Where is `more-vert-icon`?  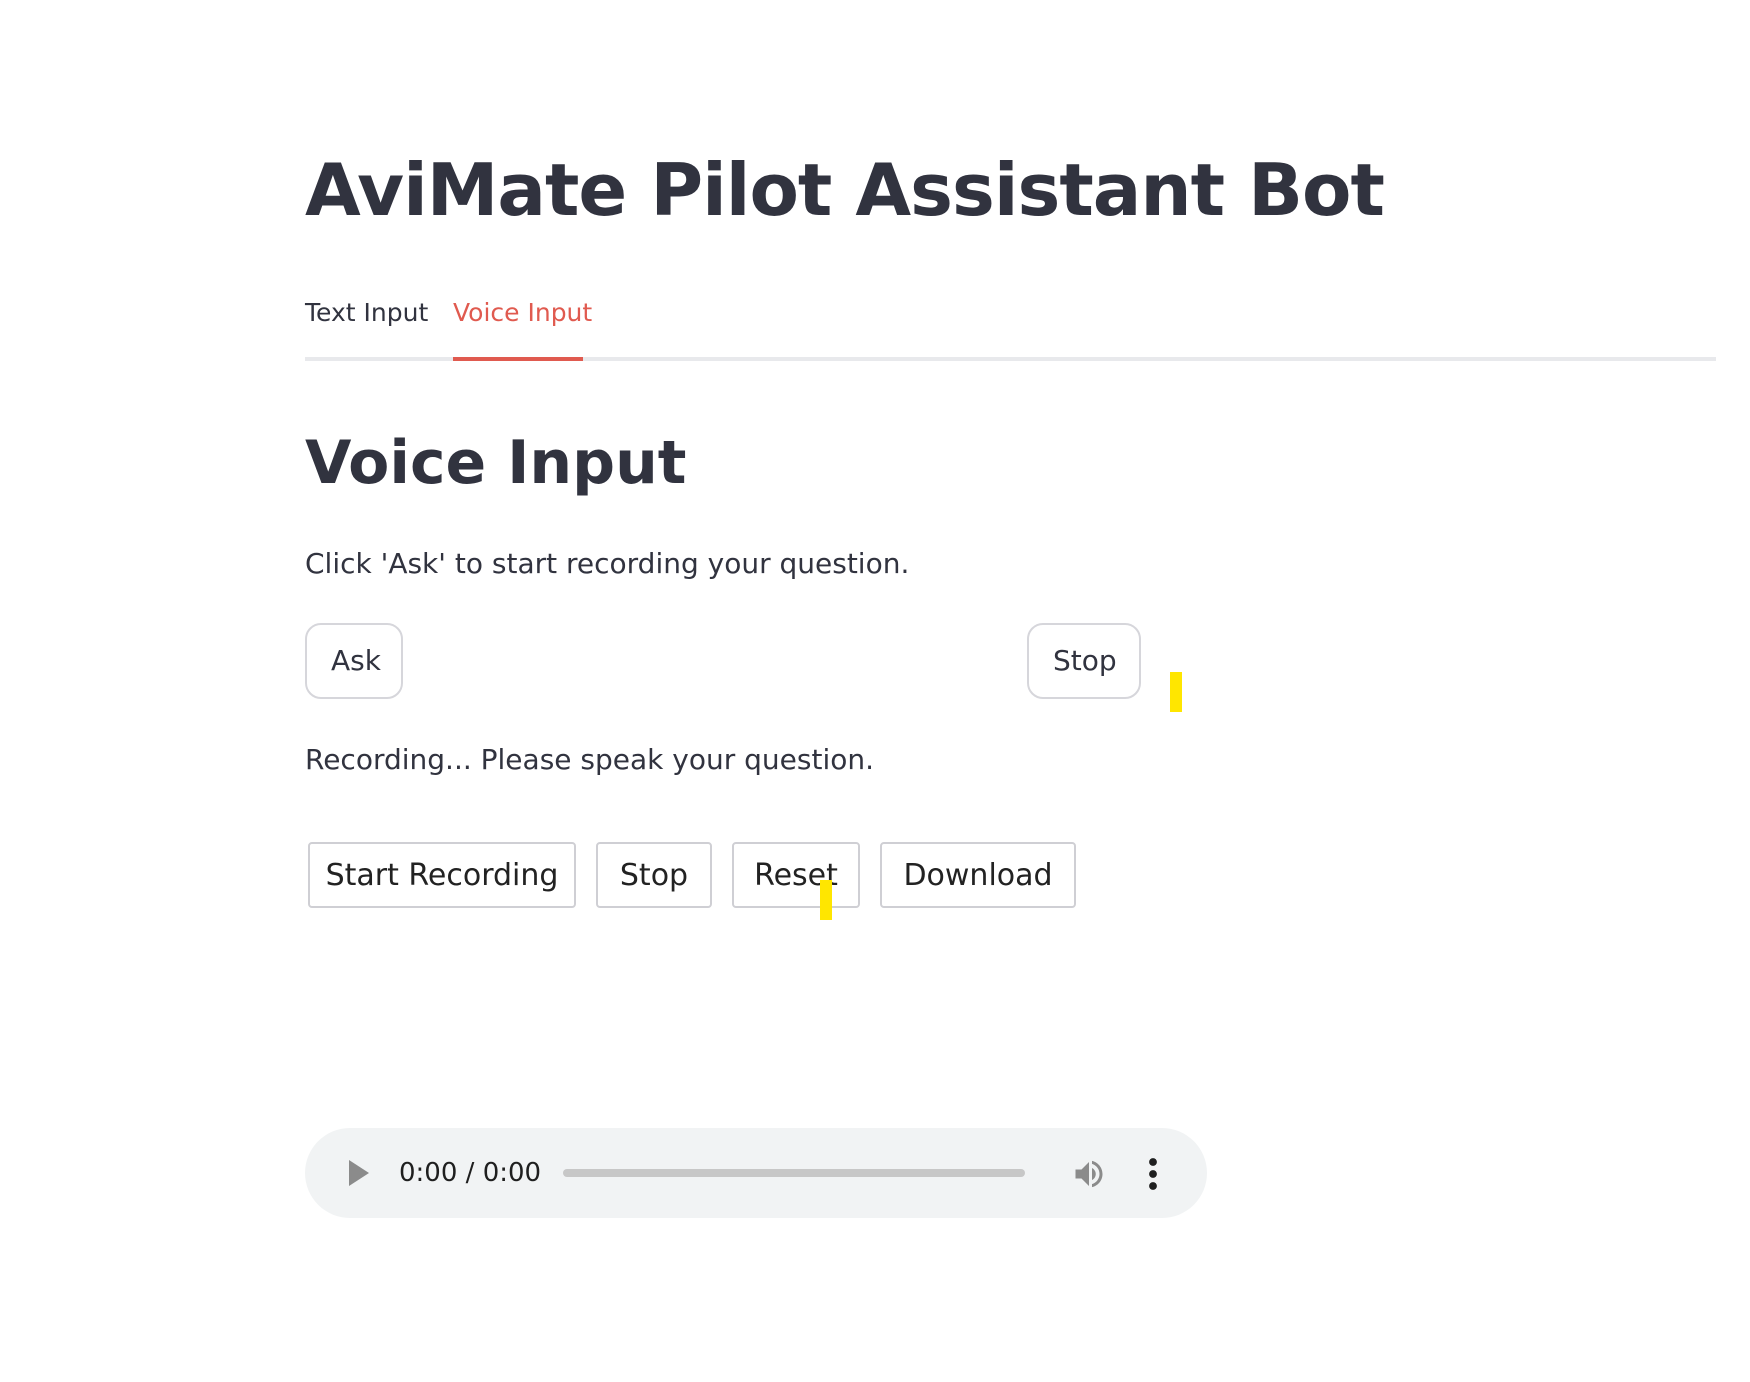
more-vert-icon is located at coordinates (1153, 1174).